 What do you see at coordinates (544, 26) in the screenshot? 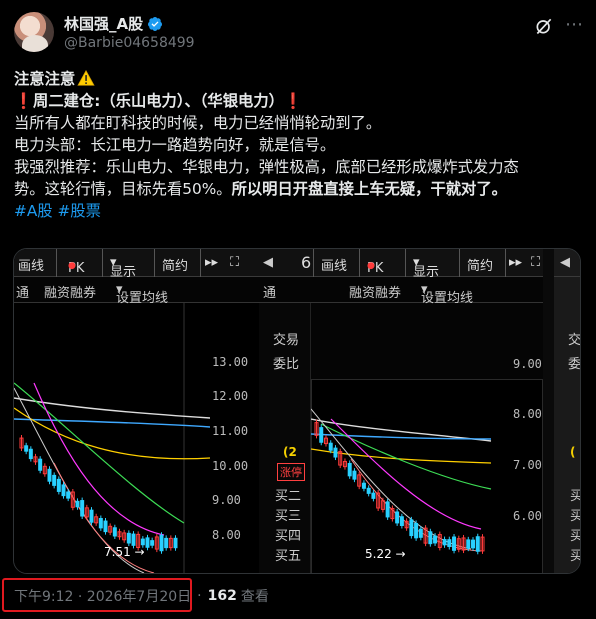
I see `grok-icon` at bounding box center [544, 26].